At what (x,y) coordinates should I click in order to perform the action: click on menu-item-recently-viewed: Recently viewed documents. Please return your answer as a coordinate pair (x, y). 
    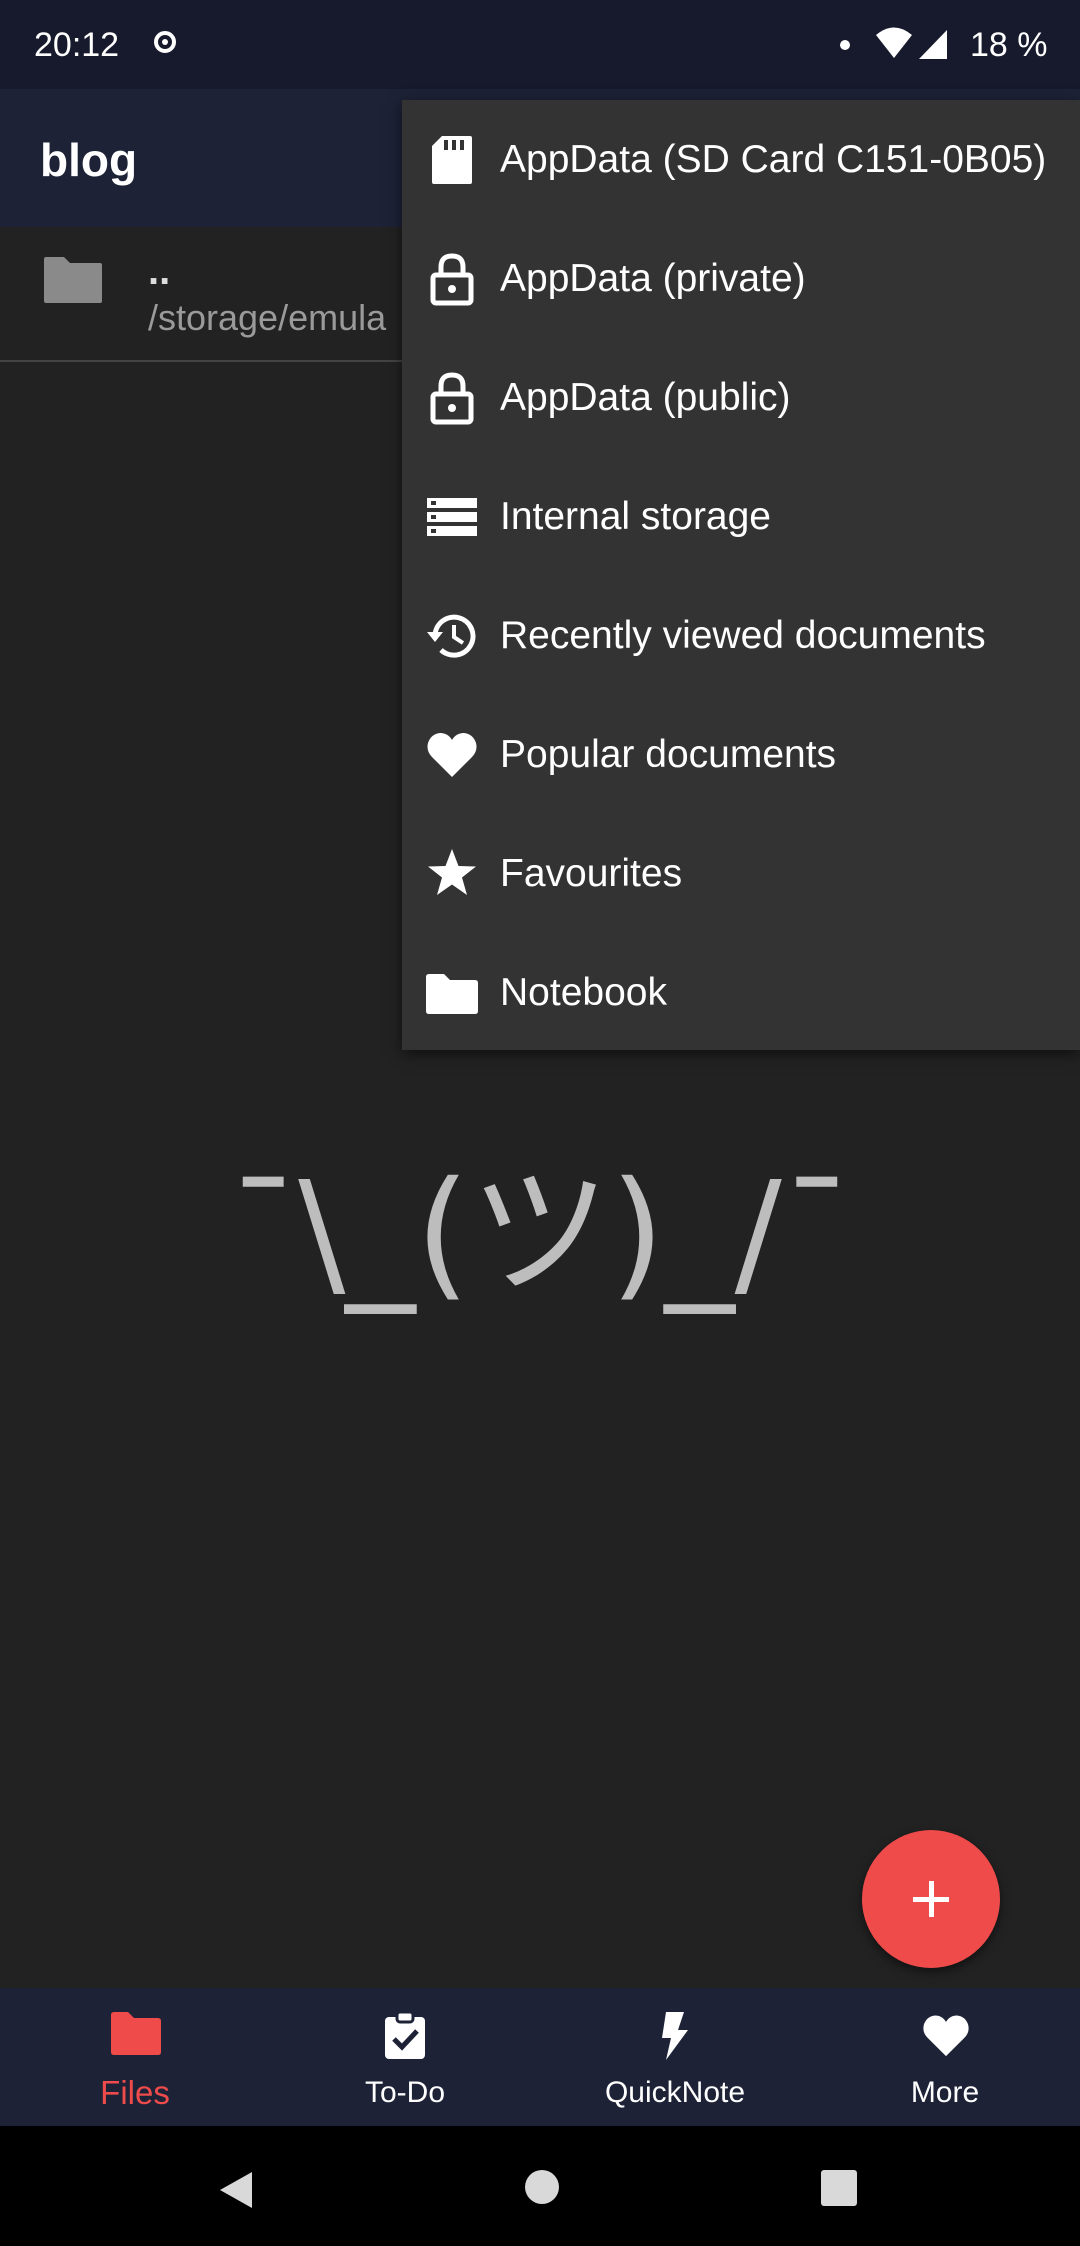
    Looking at the image, I should click on (741, 635).